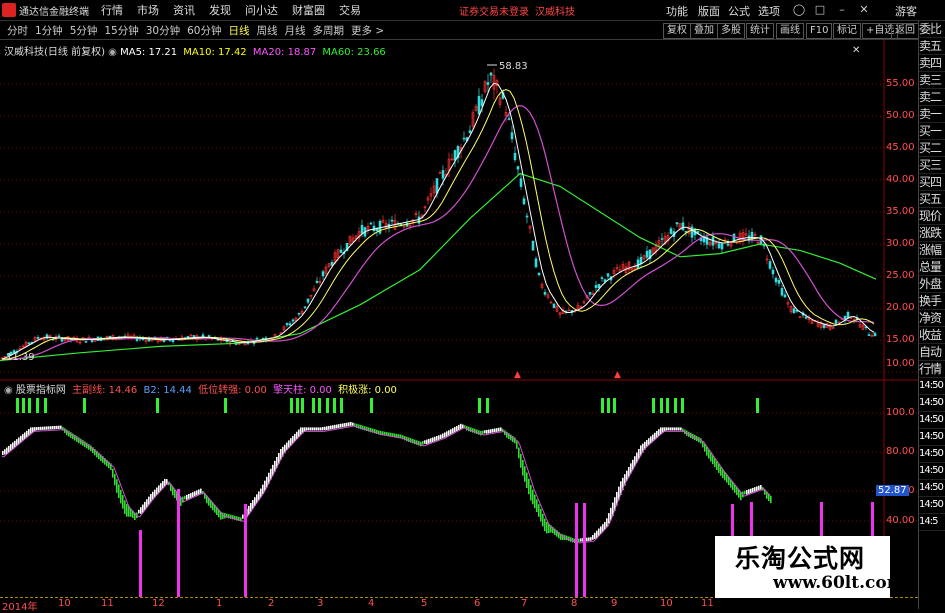  What do you see at coordinates (932, 301) in the screenshot?
I see `panel-item: 换手` at bounding box center [932, 301].